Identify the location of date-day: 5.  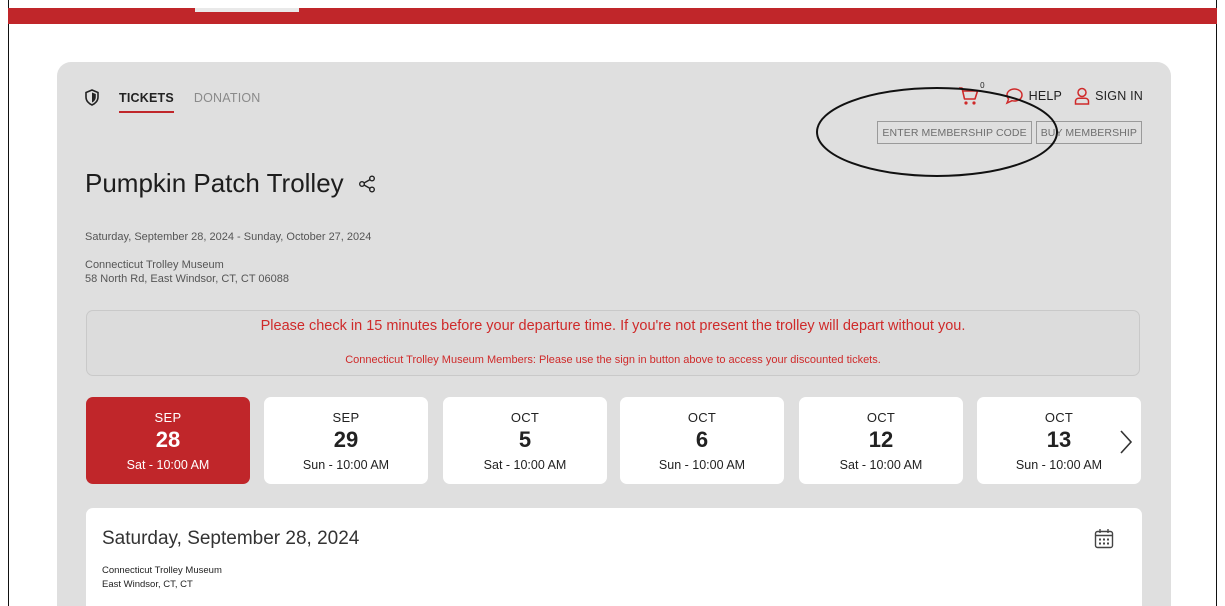
(525, 439).